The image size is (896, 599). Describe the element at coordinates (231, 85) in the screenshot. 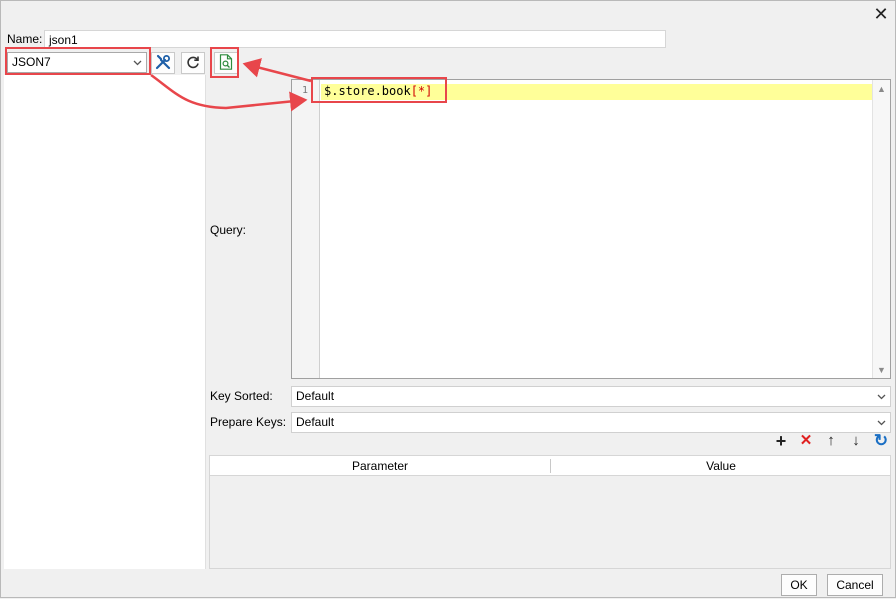

I see `annotation-arrows` at that location.